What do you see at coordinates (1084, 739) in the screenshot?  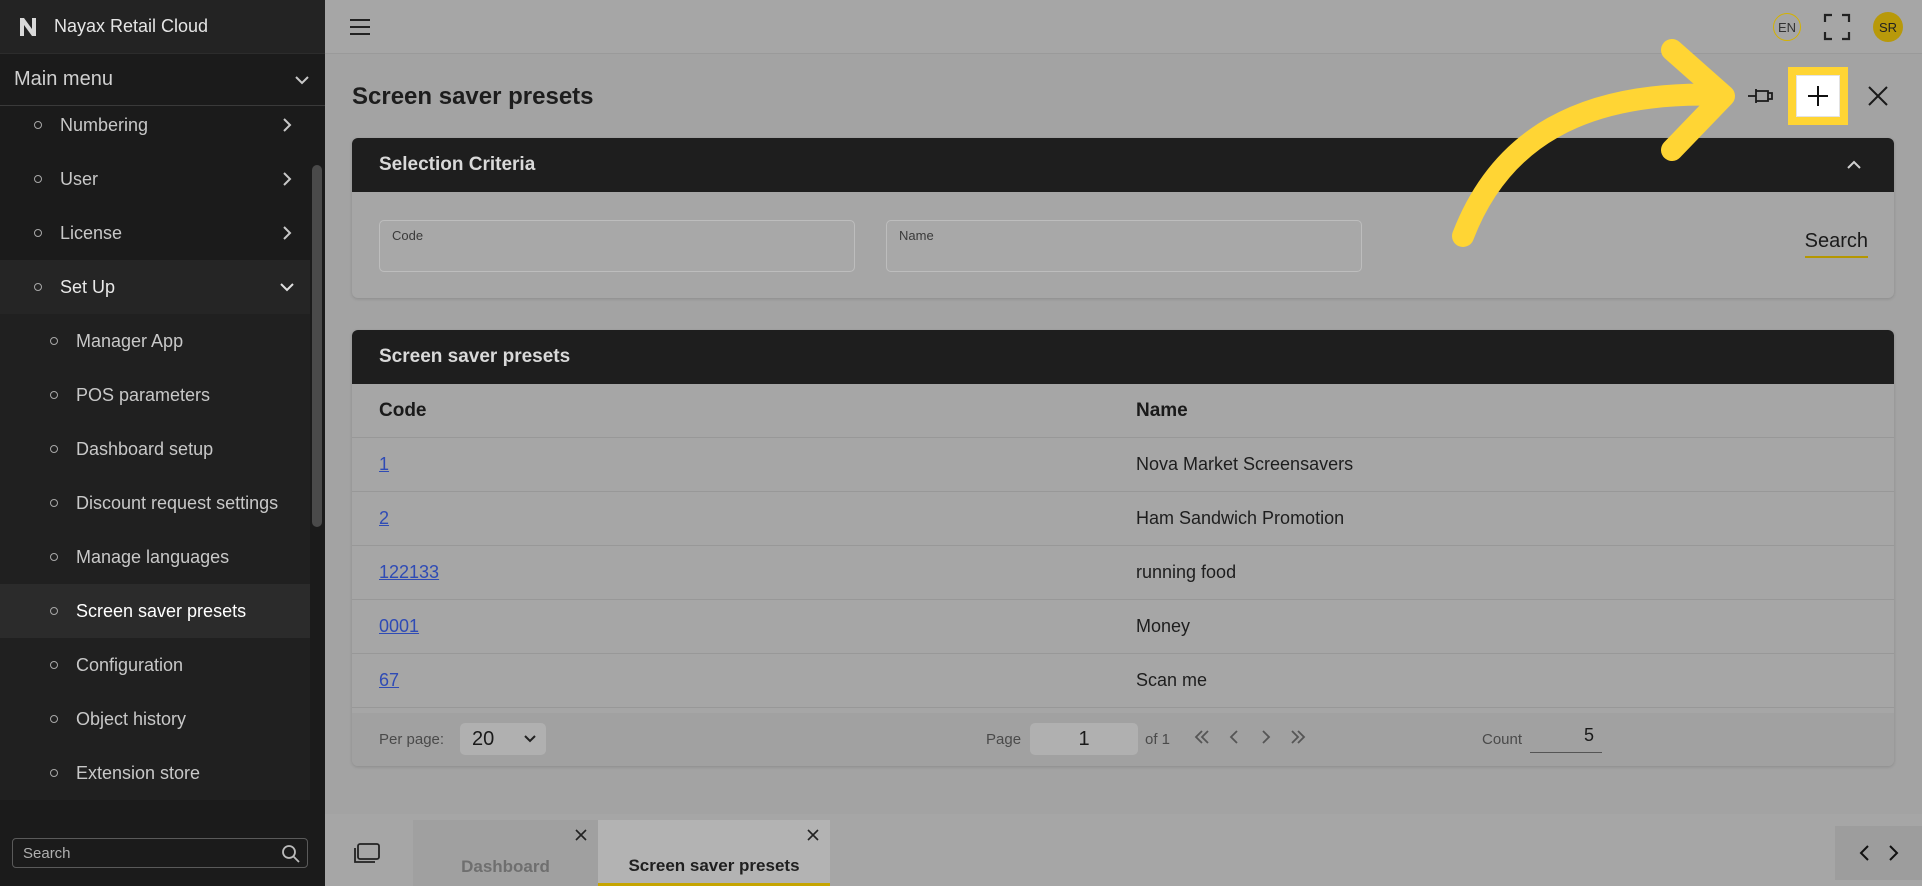 I see `page-number-input: 1` at bounding box center [1084, 739].